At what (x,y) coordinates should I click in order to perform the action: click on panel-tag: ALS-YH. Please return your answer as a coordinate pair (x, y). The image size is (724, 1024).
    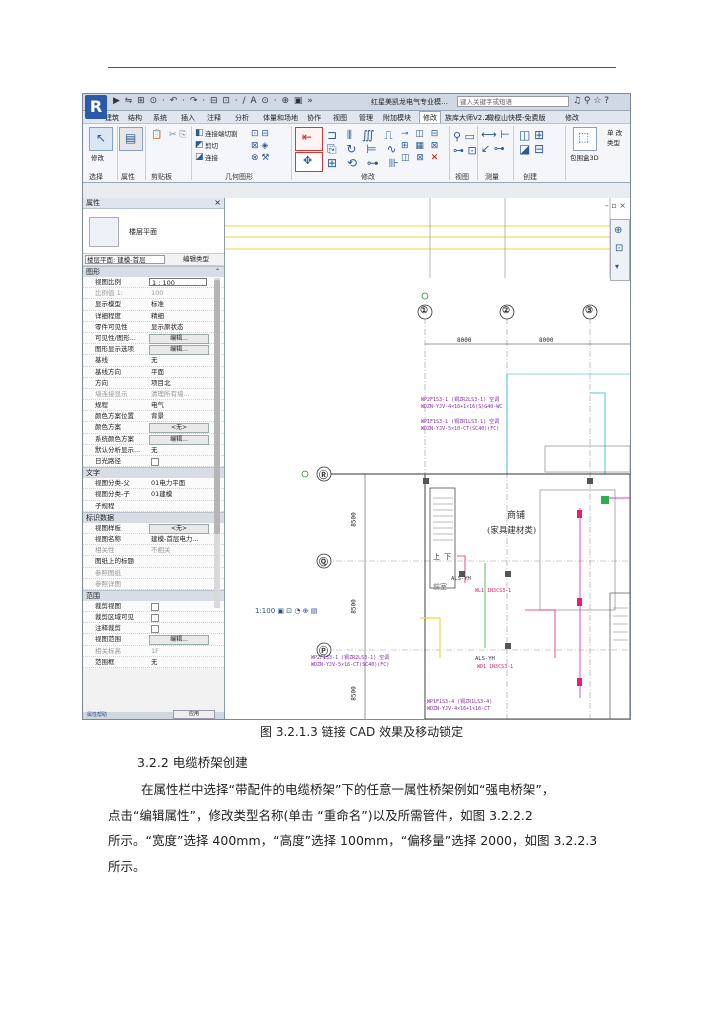
    Looking at the image, I should click on (485, 659).